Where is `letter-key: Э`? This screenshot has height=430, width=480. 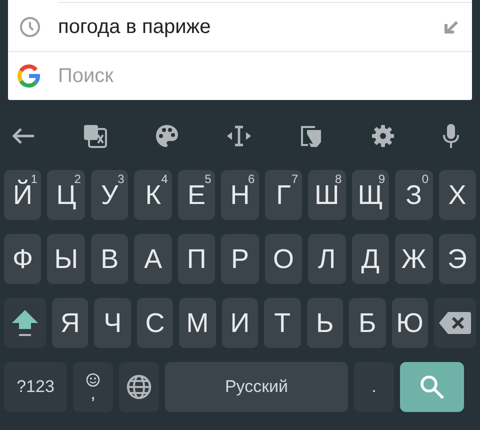
letter-key: Э is located at coordinates (457, 259).